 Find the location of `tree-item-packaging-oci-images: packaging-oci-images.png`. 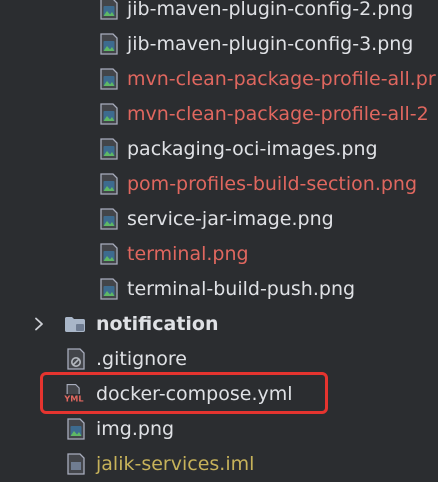

tree-item-packaging-oci-images: packaging-oci-images.png is located at coordinates (219, 149).